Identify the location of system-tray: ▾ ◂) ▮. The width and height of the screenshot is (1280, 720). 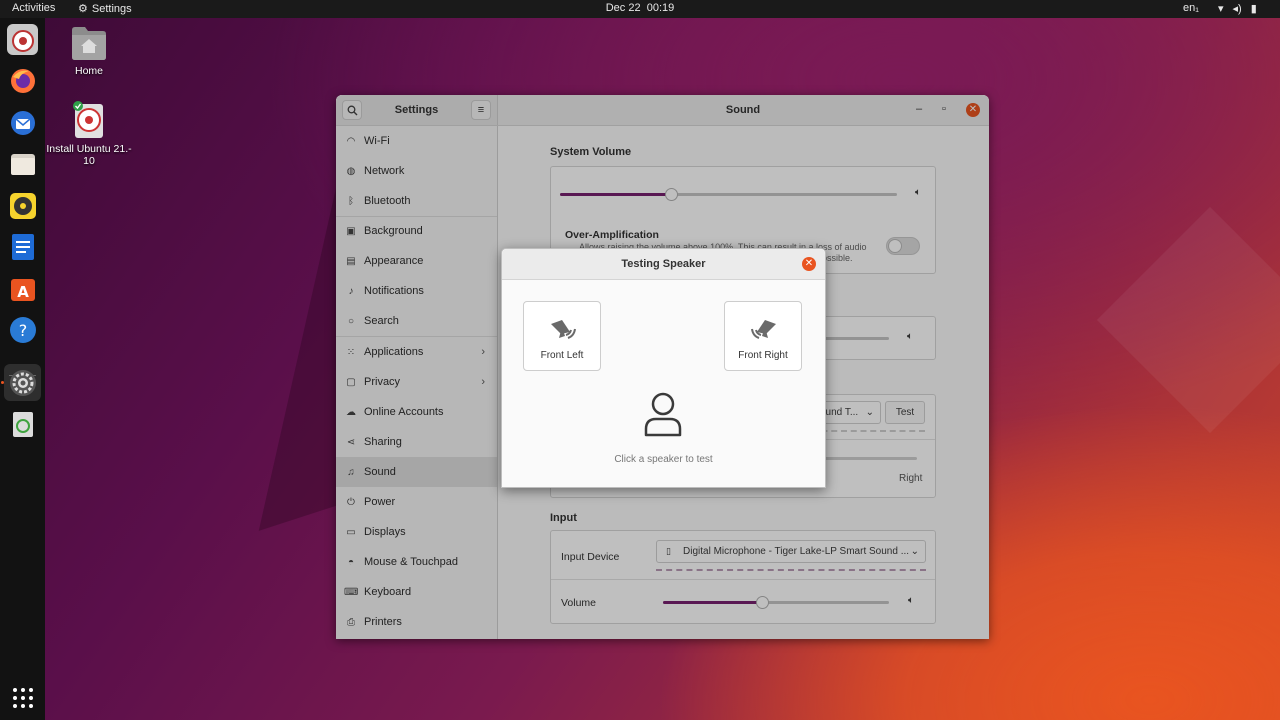
(1237, 8).